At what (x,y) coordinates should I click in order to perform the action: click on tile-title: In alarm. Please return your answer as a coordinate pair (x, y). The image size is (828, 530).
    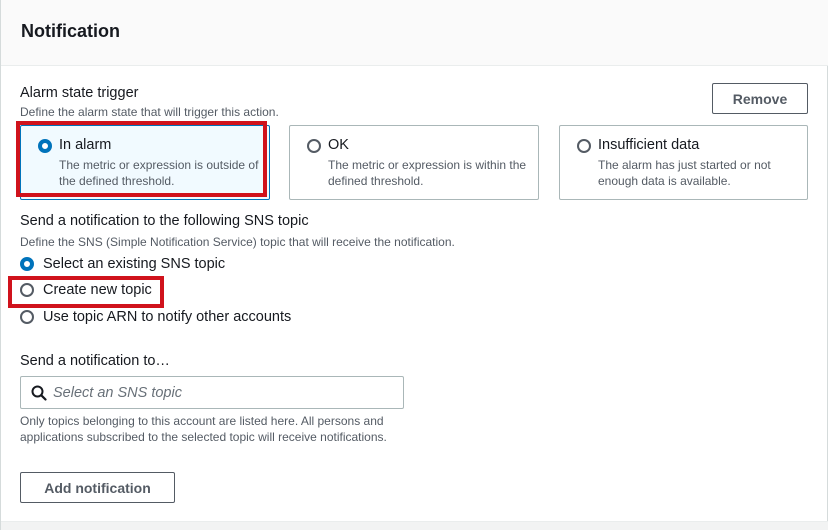
    Looking at the image, I should click on (85, 145).